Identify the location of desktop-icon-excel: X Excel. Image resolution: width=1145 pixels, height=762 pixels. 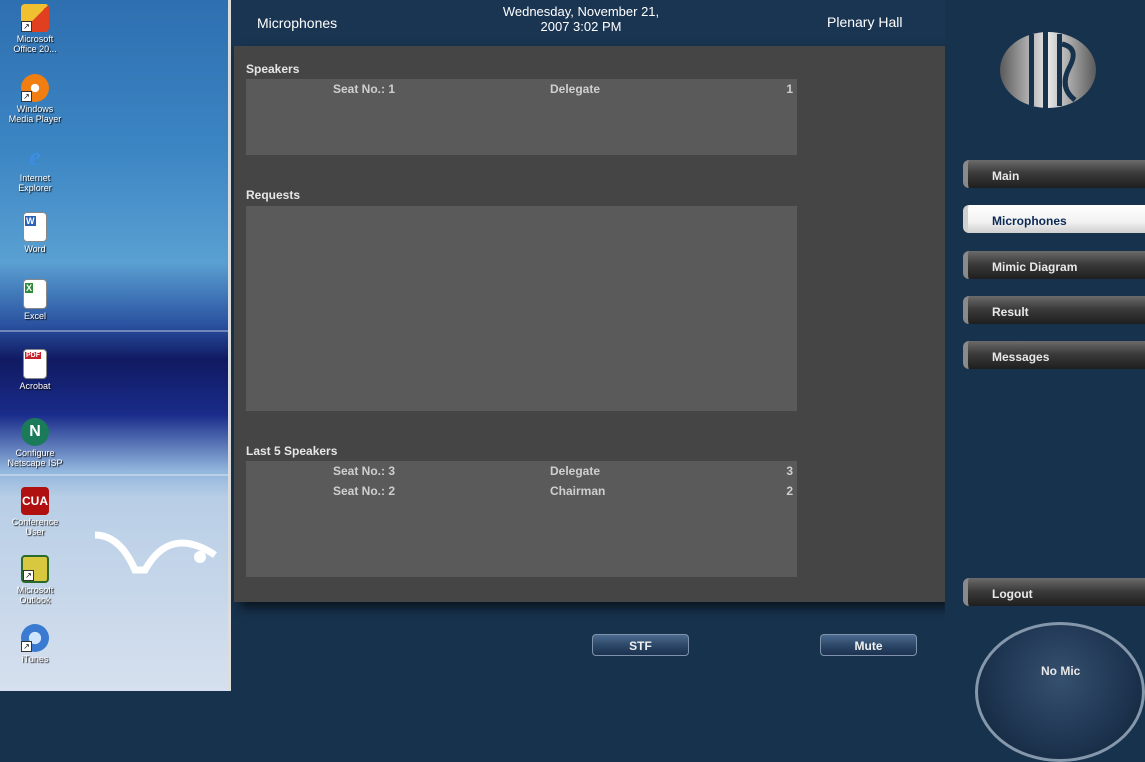
(35, 300).